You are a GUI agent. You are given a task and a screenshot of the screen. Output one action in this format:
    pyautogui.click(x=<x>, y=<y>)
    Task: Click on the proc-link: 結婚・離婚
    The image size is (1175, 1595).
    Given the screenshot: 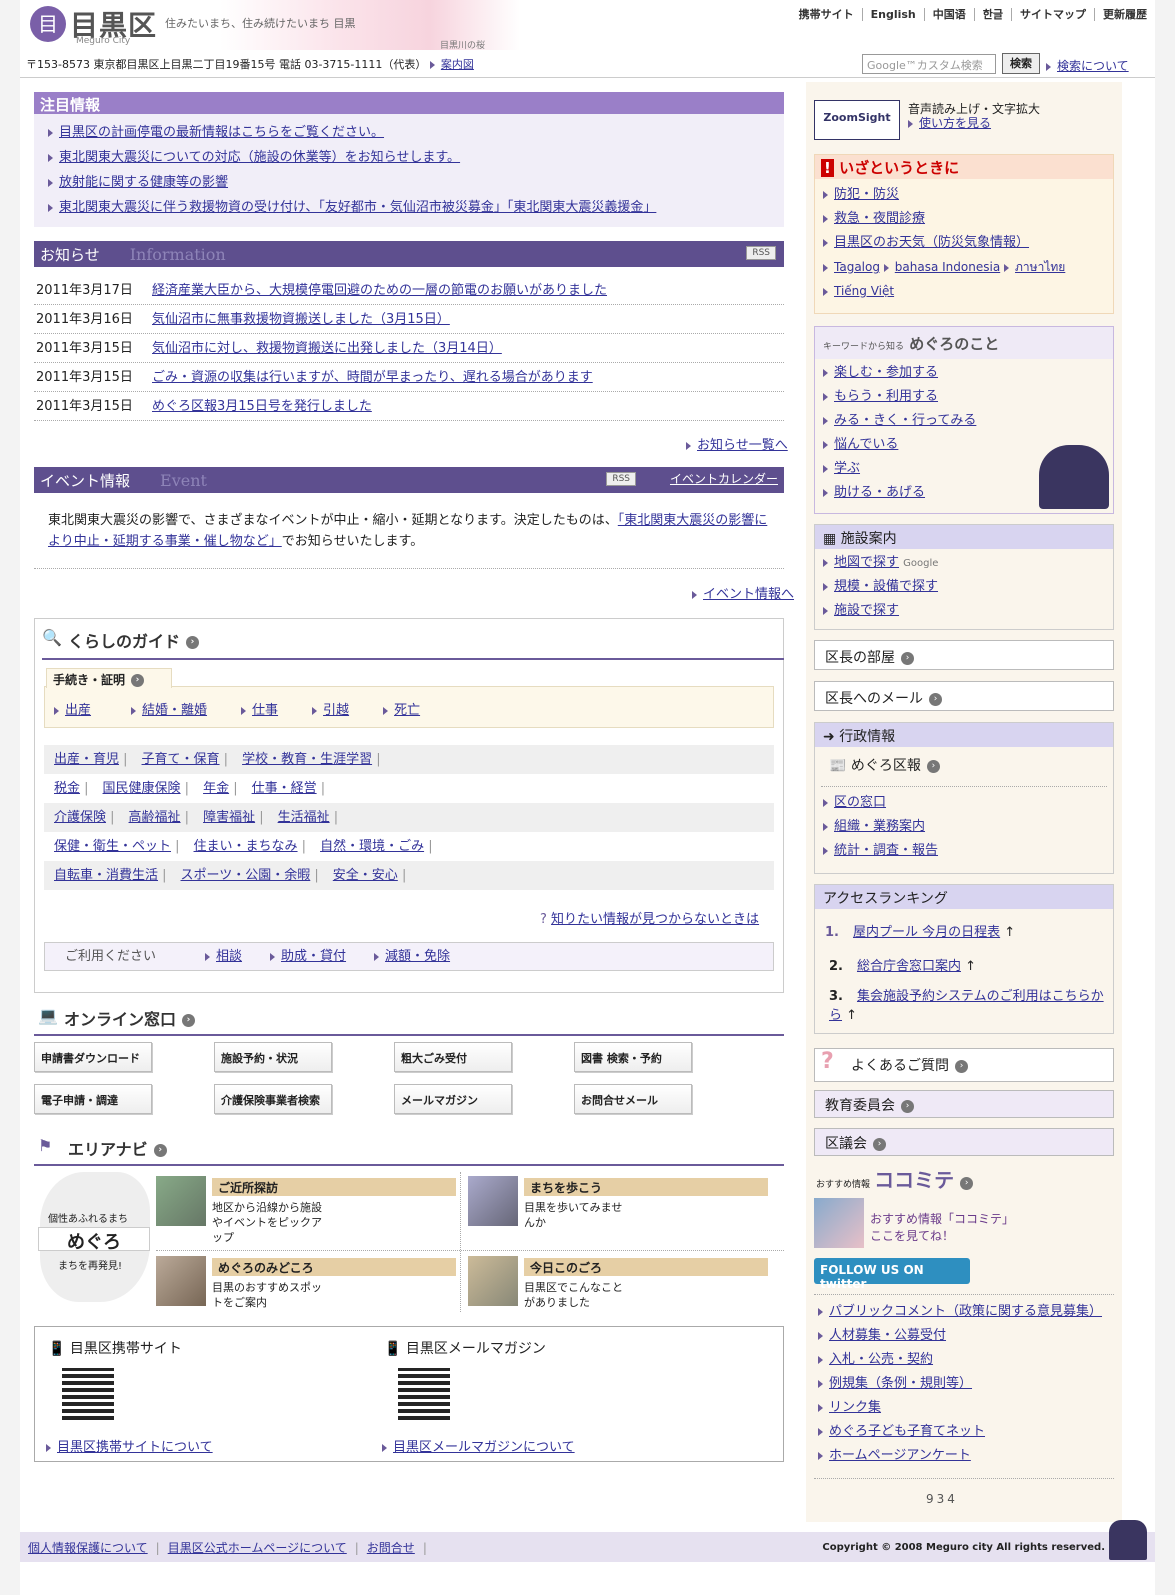 What is the action you would take?
    pyautogui.click(x=174, y=710)
    